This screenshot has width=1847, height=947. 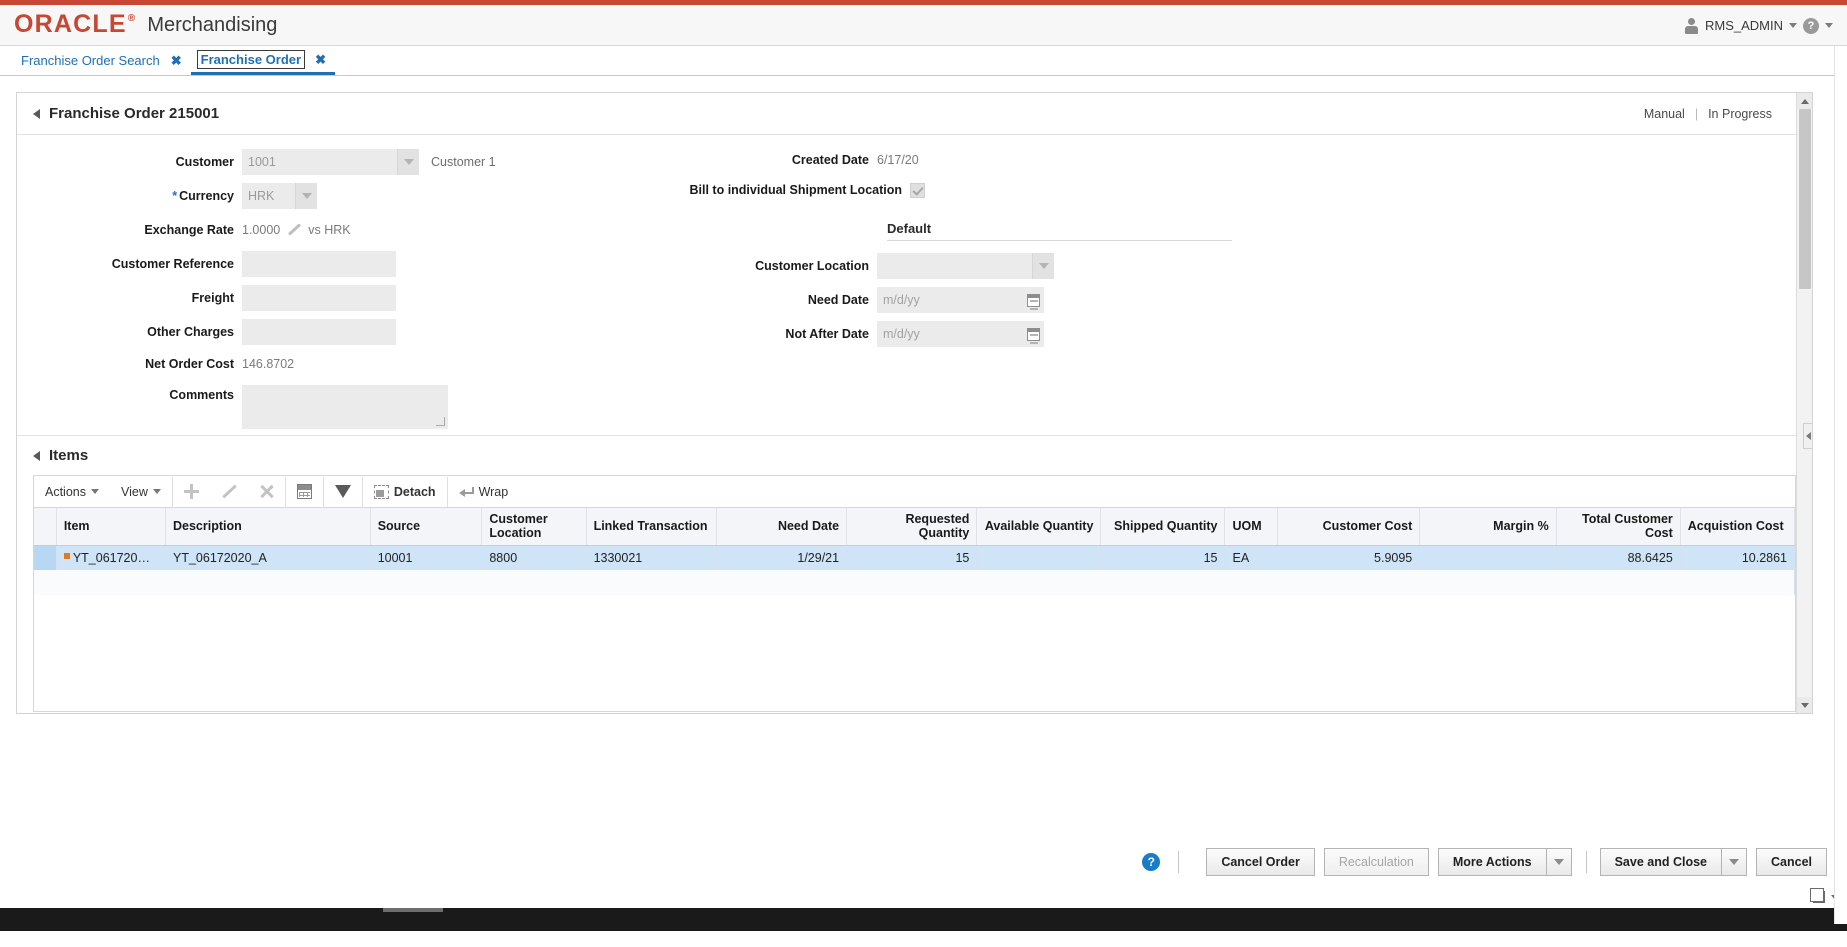 I want to click on customer-reference-label: Customer Reference, so click(x=172, y=264).